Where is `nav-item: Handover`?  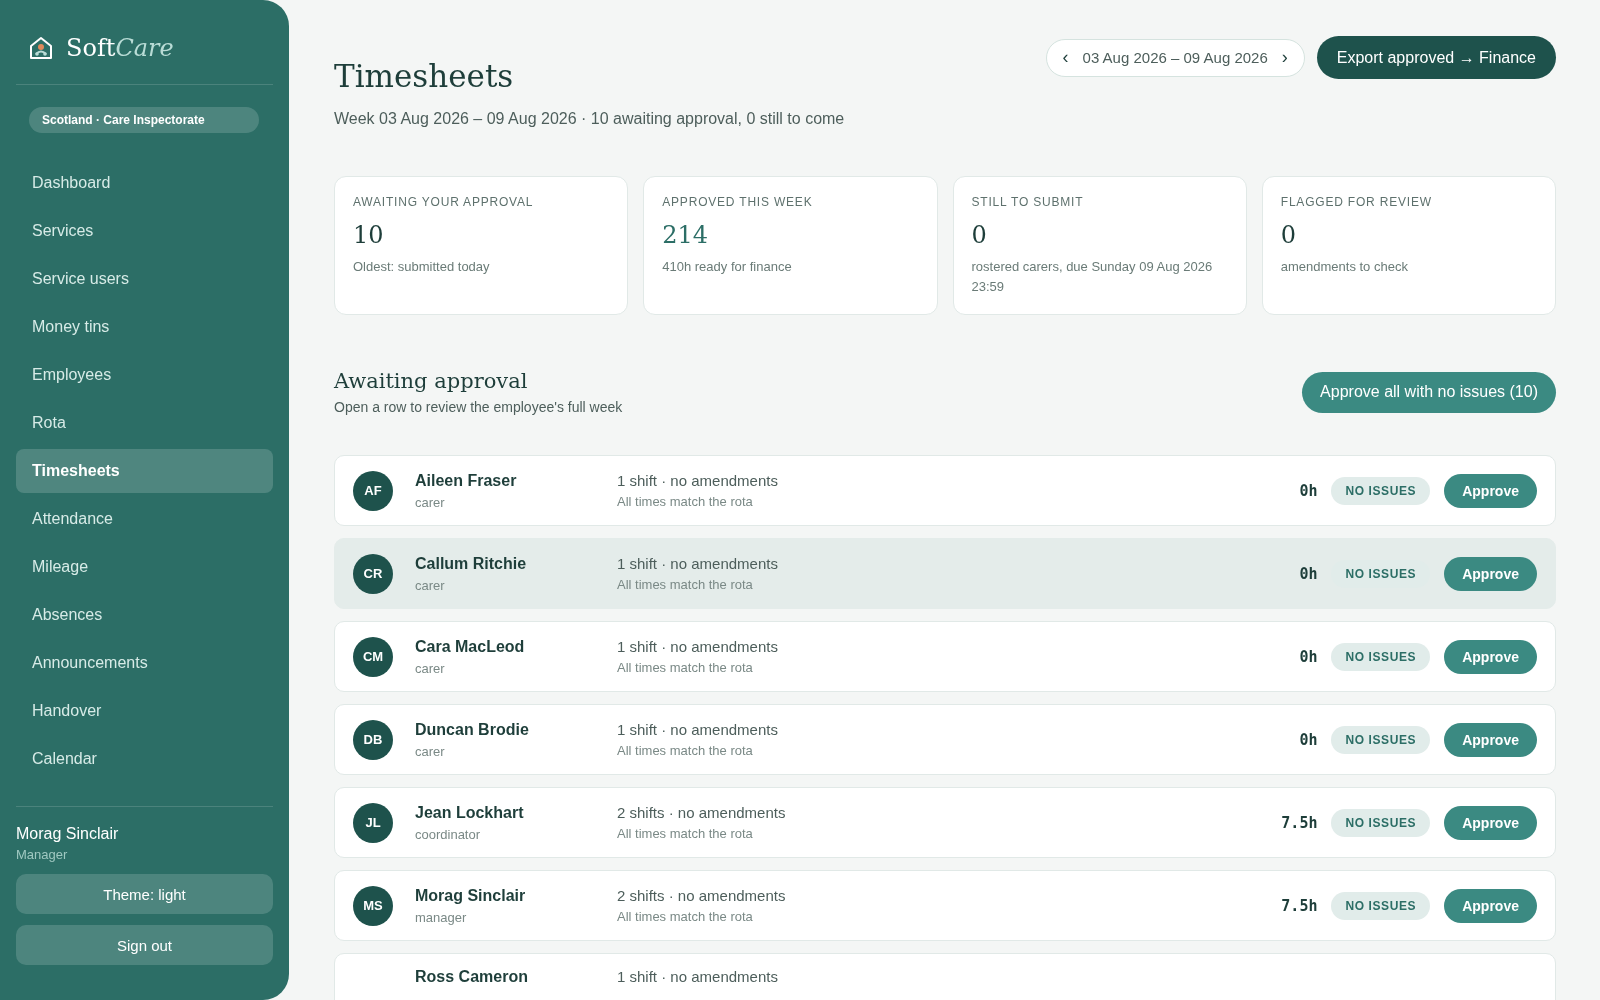 nav-item: Handover is located at coordinates (144, 711).